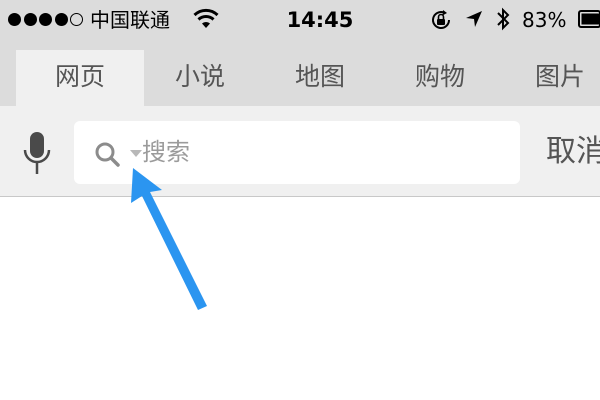 The width and height of the screenshot is (600, 400). Describe the element at coordinates (556, 78) in the screenshot. I see `tab-images: 图片` at that location.